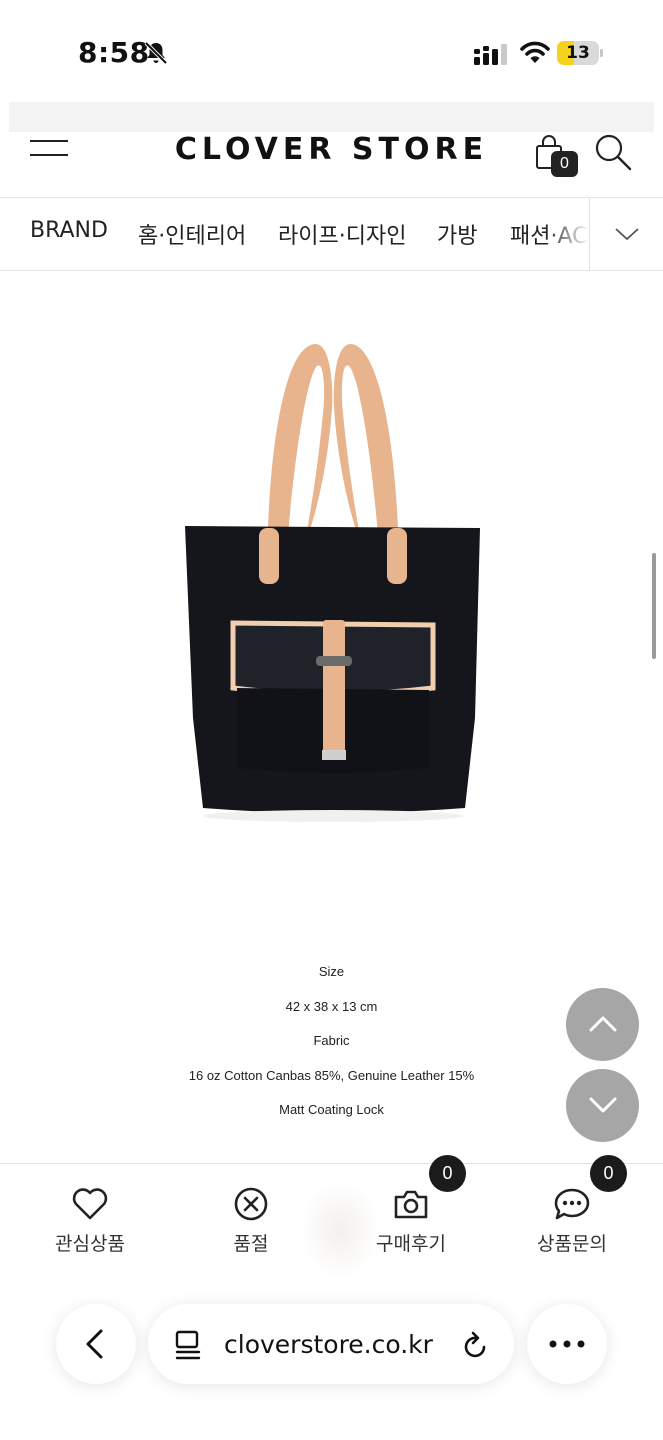 The width and height of the screenshot is (663, 1440). I want to click on inquiry-label: 상품문의, so click(572, 1244).